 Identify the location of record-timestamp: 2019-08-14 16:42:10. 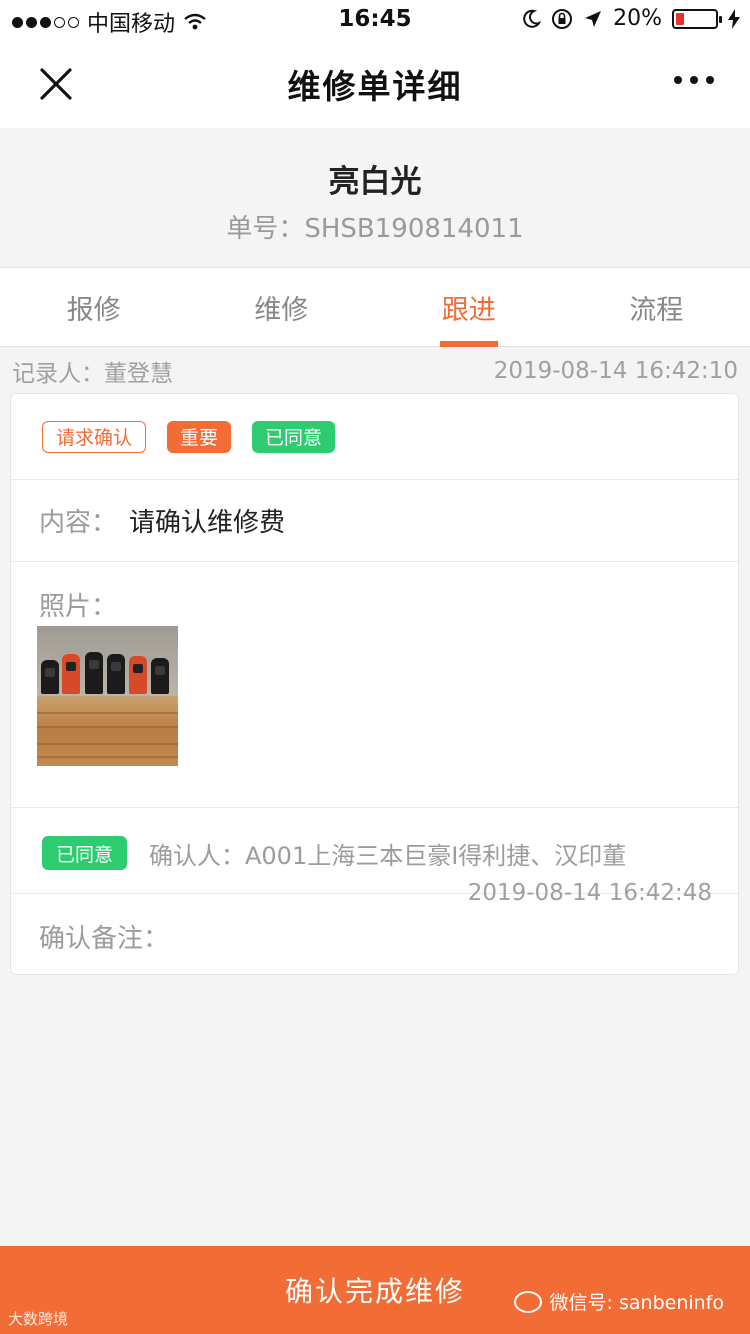
(615, 371).